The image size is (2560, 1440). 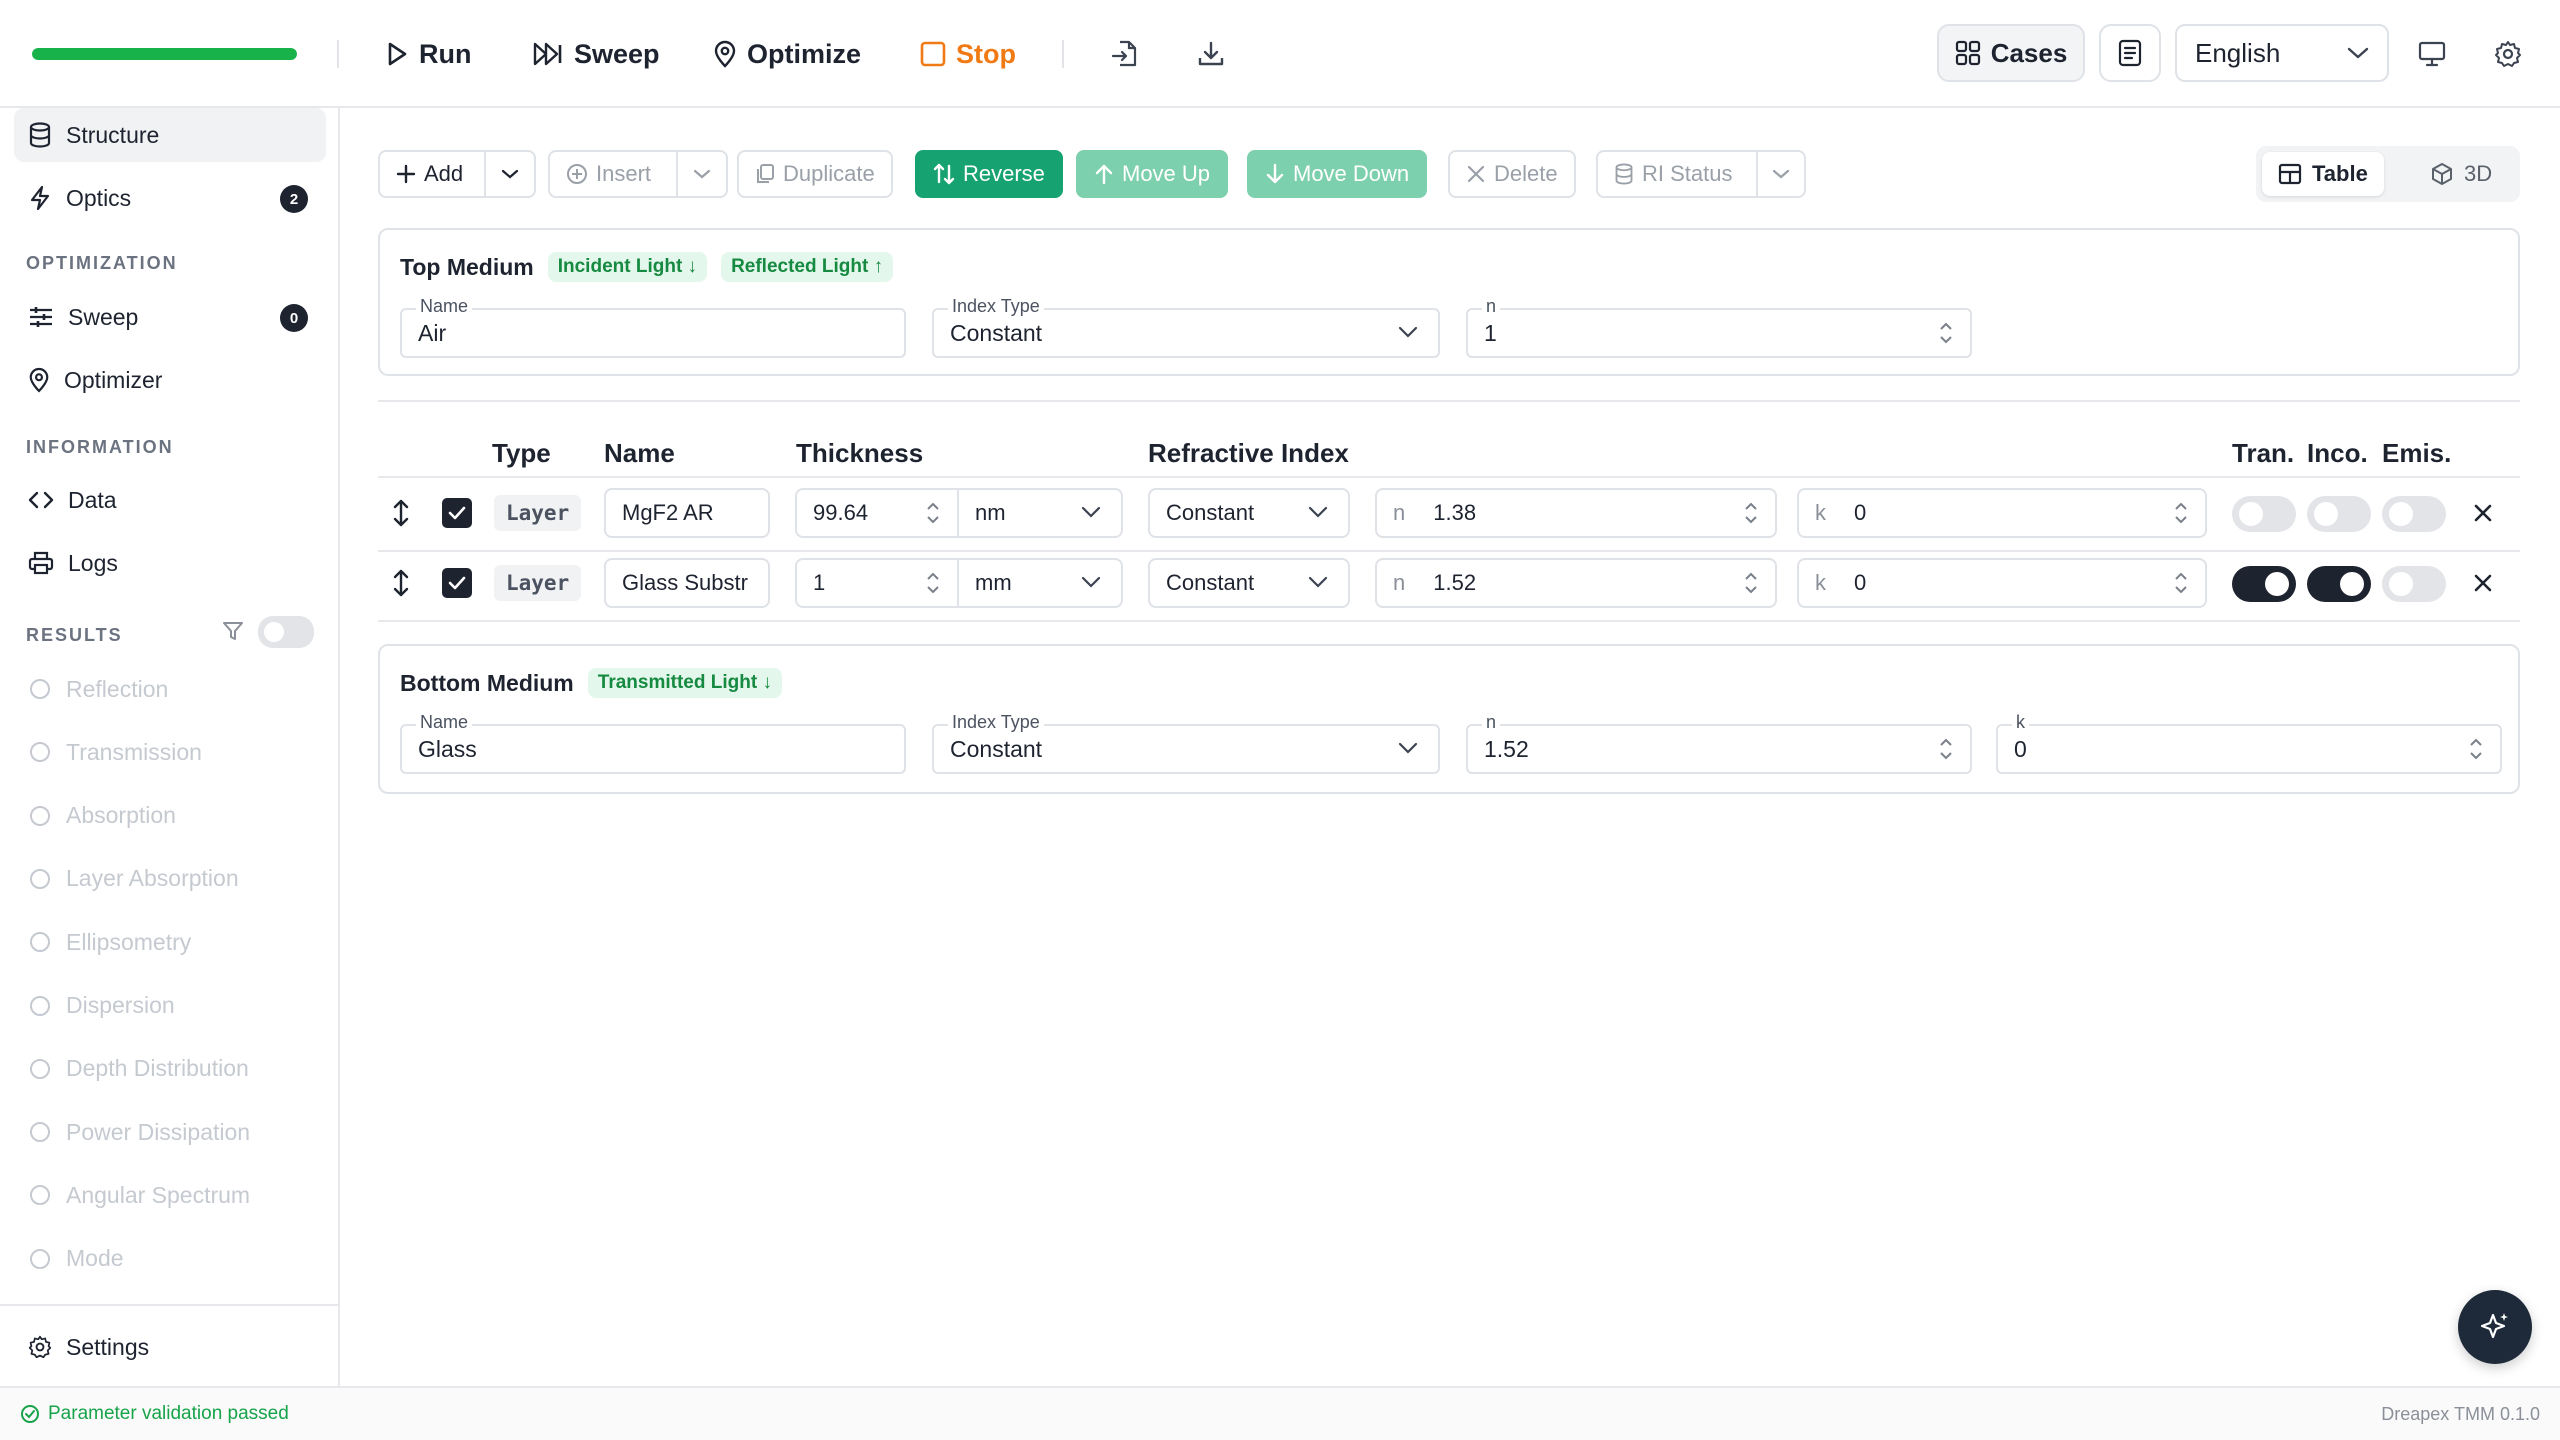 What do you see at coordinates (1719, 327) in the screenshot?
I see `top-medium-n-field: n 1` at bounding box center [1719, 327].